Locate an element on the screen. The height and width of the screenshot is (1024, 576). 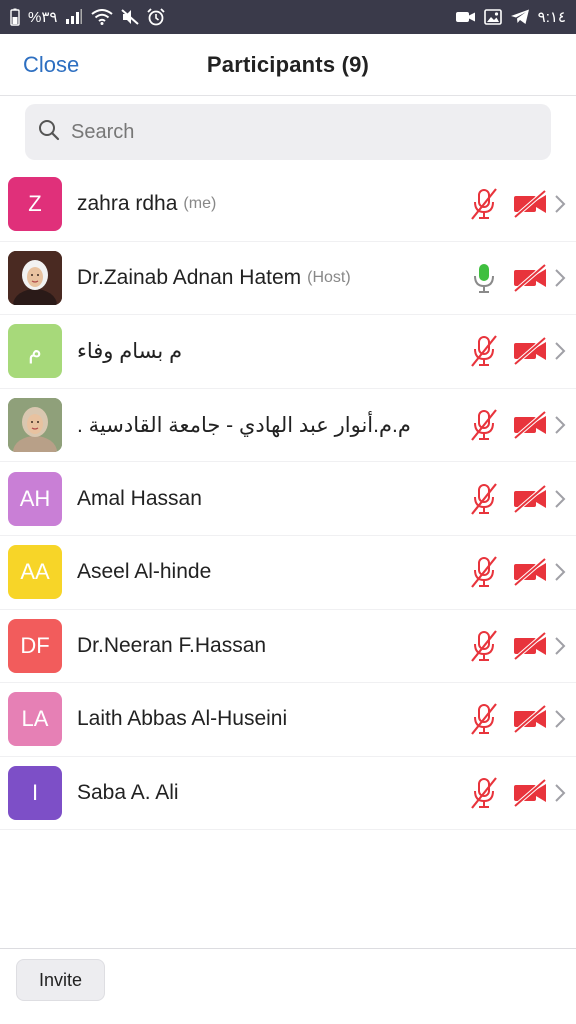
avatar-initials: م is located at coordinates (35, 351).